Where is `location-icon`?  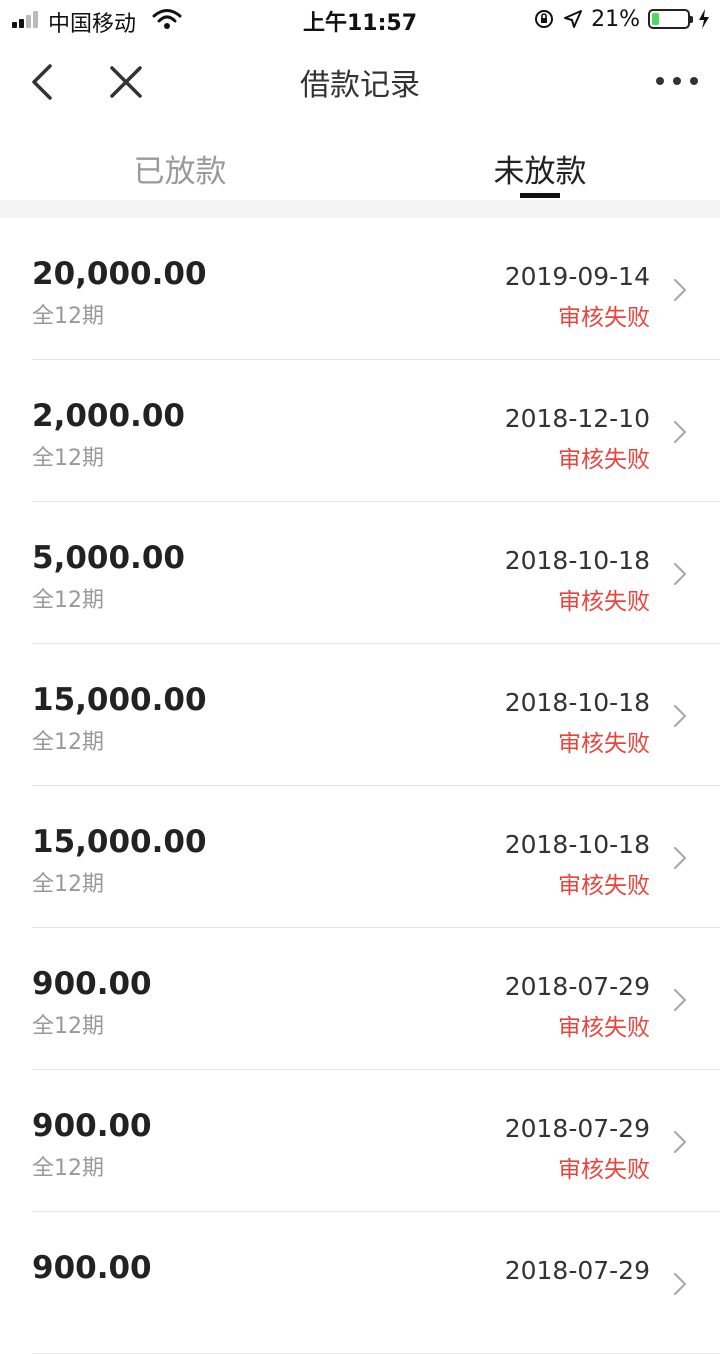
location-icon is located at coordinates (573, 19).